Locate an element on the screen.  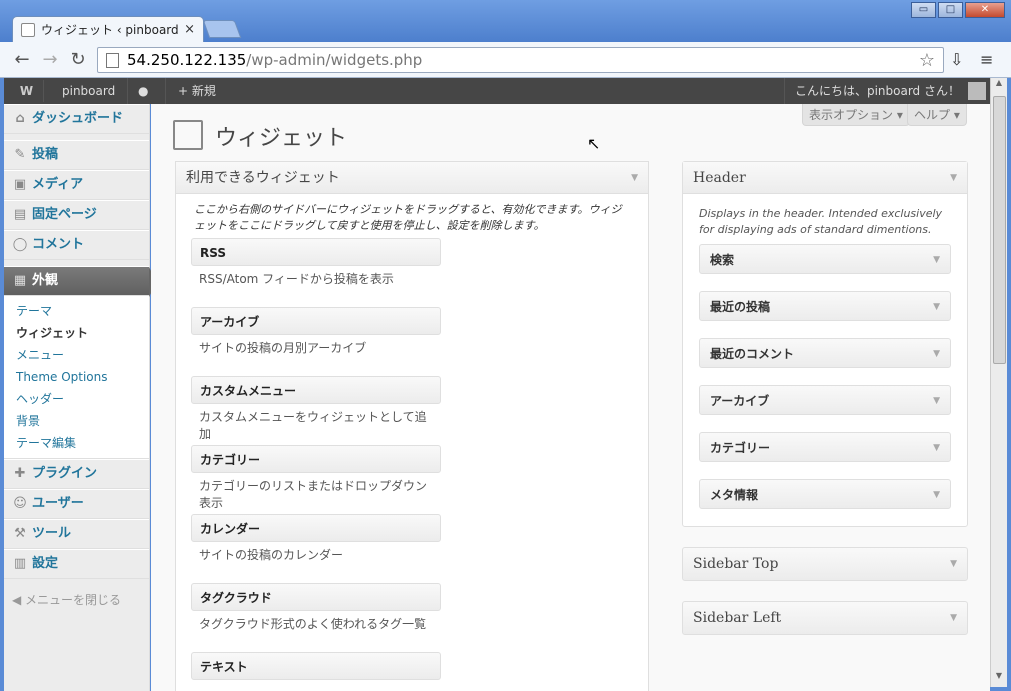
sidebar-panel: Sidebar Top ▼ is located at coordinates (825, 564).